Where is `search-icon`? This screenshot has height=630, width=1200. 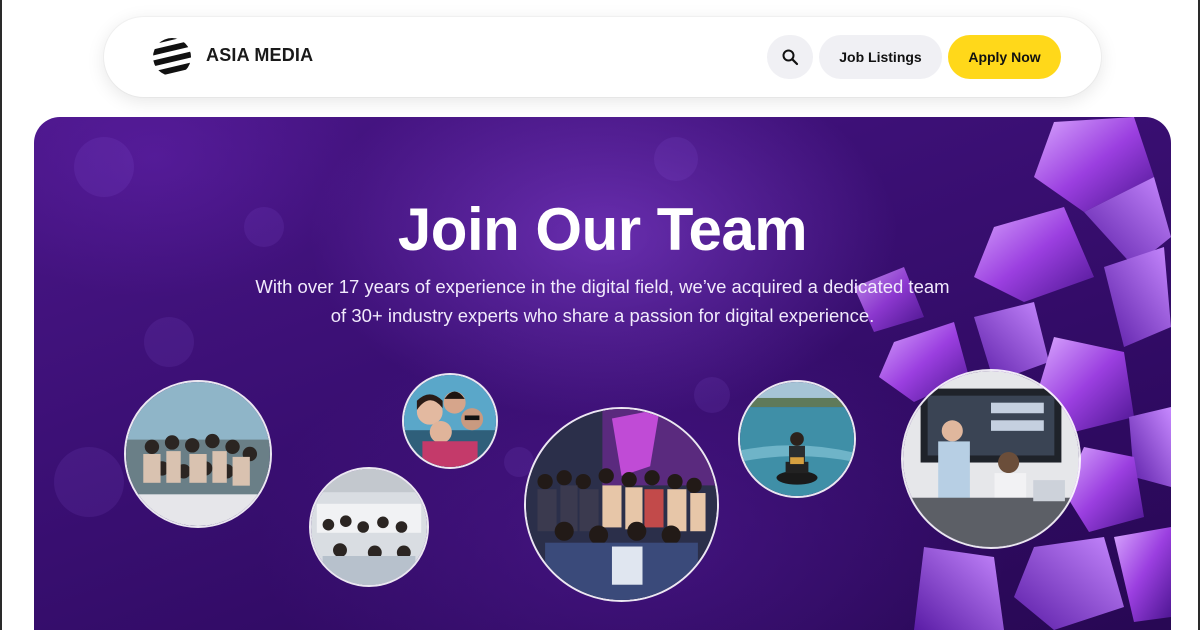
search-icon is located at coordinates (790, 57).